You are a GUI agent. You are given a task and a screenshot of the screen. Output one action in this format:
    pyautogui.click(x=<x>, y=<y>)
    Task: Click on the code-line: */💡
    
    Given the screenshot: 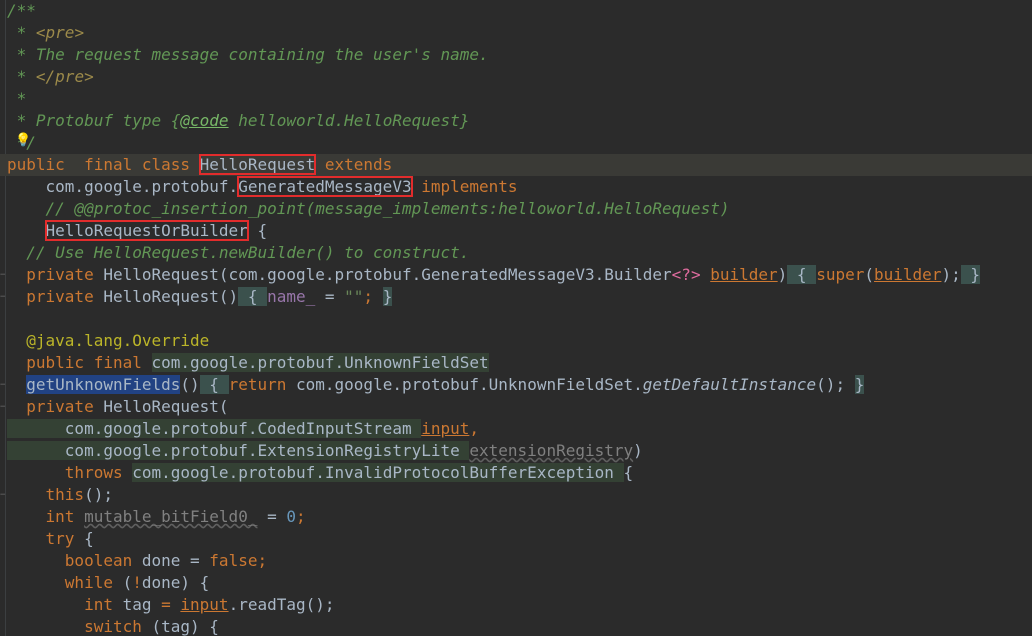 What is the action you would take?
    pyautogui.click(x=516, y=143)
    